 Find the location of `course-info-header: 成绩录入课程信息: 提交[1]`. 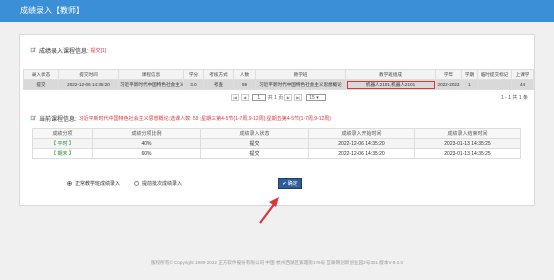

course-info-header: 成绩录入课程信息: 提交[1] is located at coordinates (68, 50).